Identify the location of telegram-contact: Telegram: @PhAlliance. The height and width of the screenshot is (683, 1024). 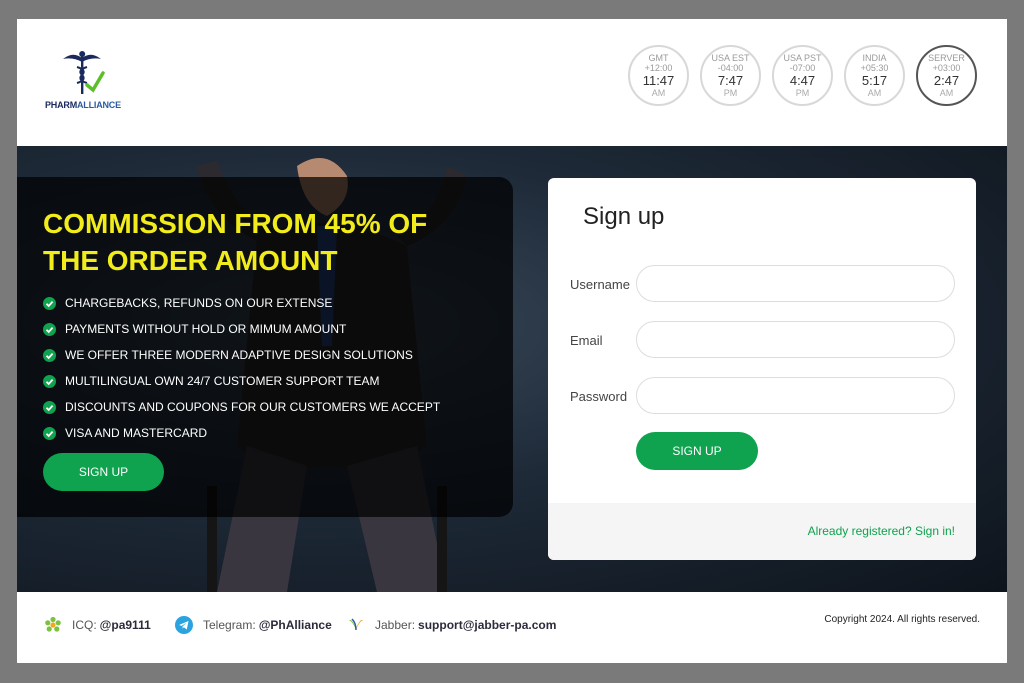
(253, 625).